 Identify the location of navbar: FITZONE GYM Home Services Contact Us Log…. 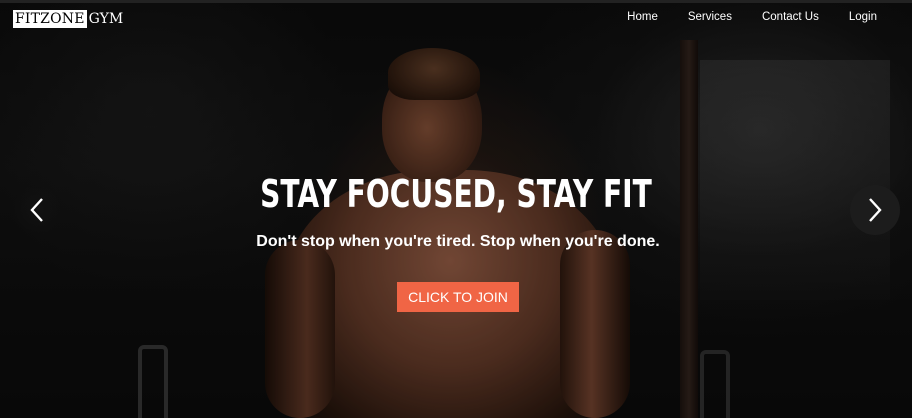
(456, 20).